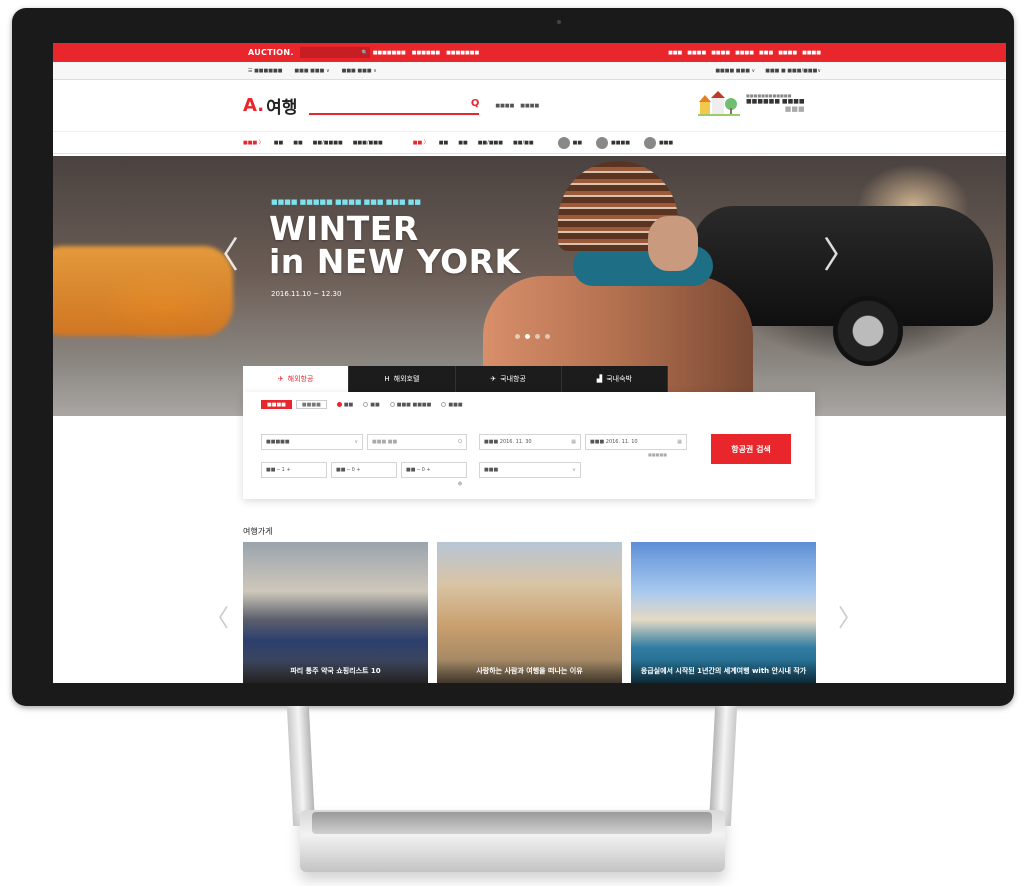 The image size is (1023, 886). I want to click on quick-link: ■■, so click(569, 142).